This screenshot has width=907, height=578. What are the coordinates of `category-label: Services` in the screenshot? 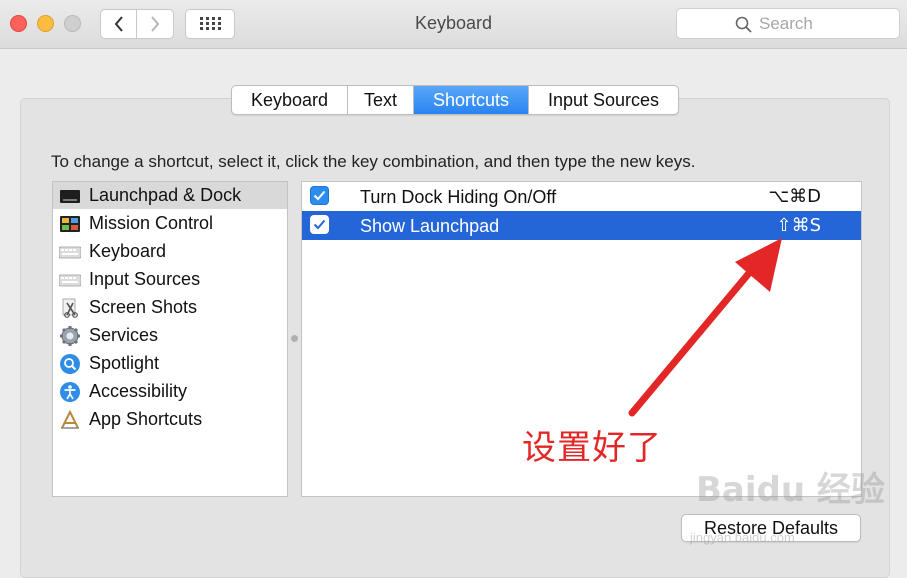 It's located at (124, 335).